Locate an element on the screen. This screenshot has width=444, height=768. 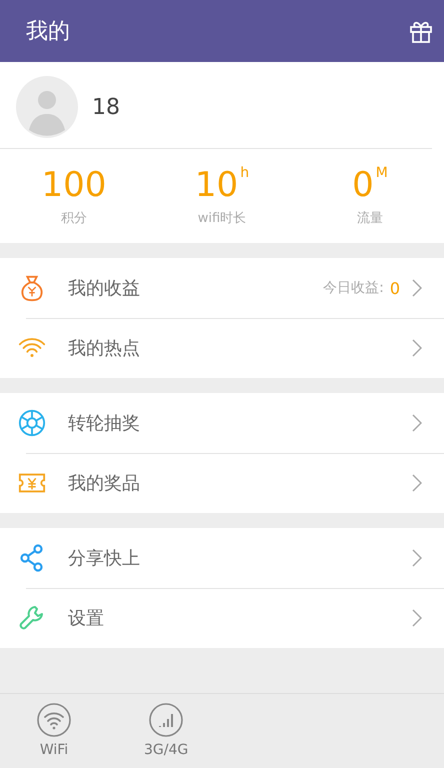
bottom-tab: WiFi is located at coordinates (54, 731).